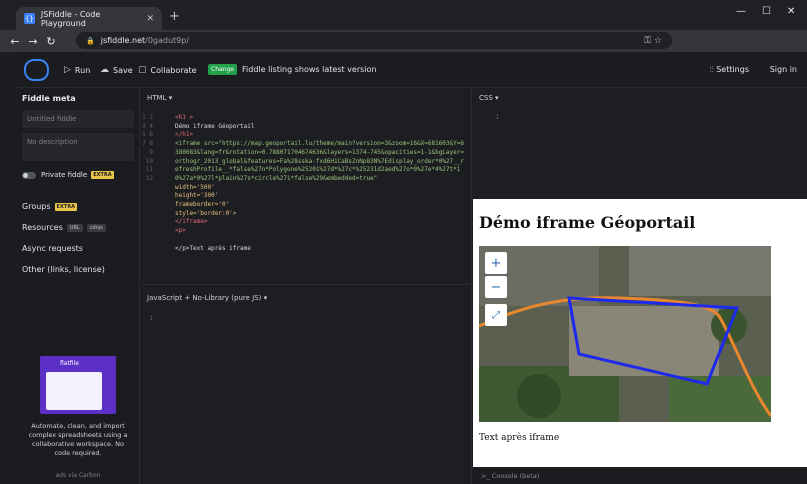  Describe the element at coordinates (207, 298) in the screenshot. I see `js-pane-label: JavaScript + No-Library (pure JS) ▾` at that location.